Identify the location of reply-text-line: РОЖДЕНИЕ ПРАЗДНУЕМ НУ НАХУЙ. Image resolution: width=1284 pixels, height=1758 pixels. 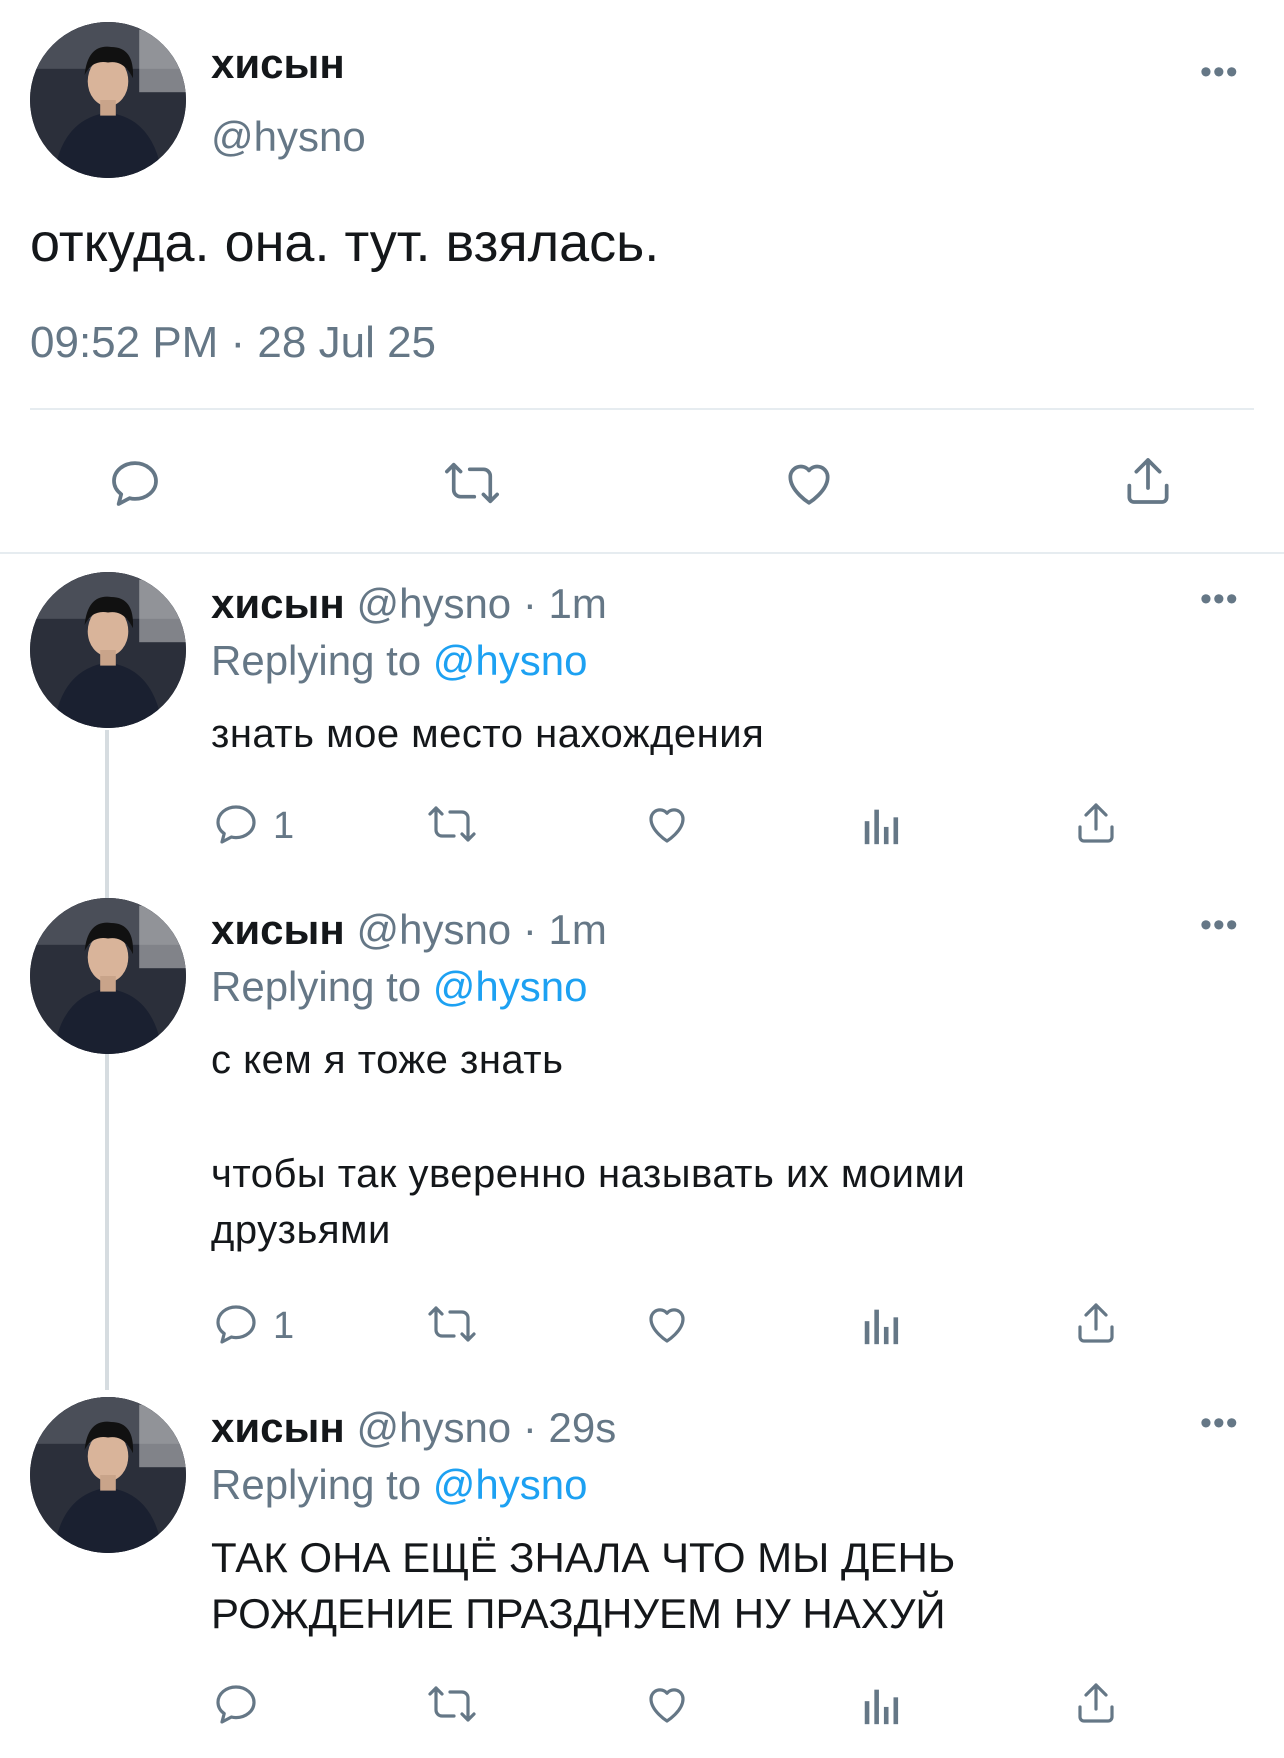
(578, 1613).